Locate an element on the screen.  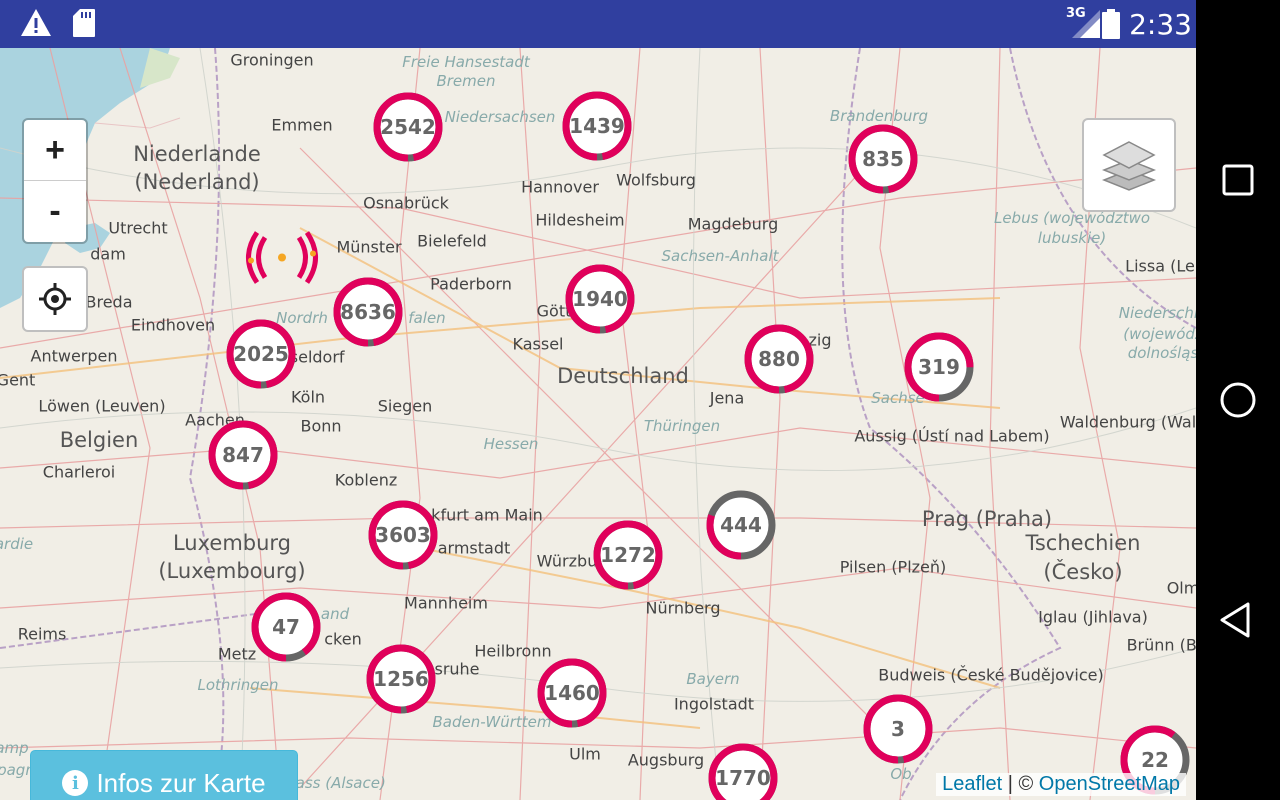
cluster-count: 2542 is located at coordinates (408, 127).